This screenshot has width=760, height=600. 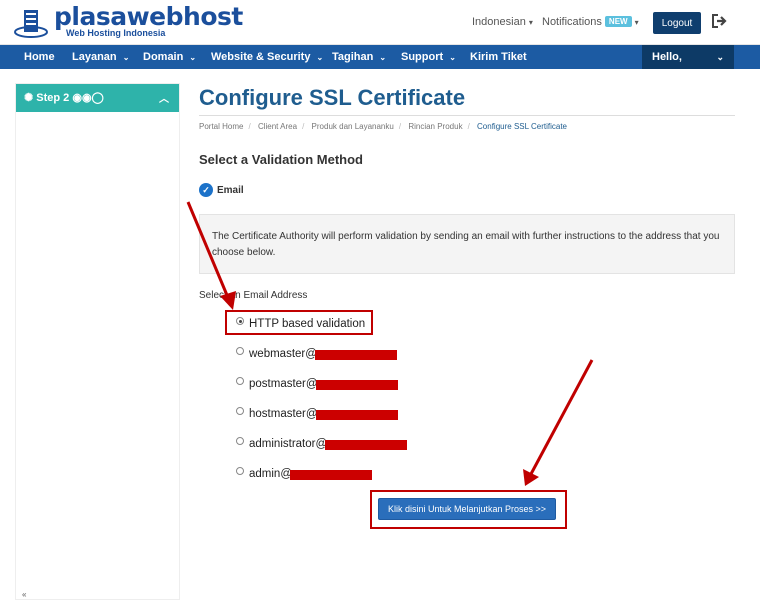 I want to click on nav-home: Home, so click(x=39, y=57).